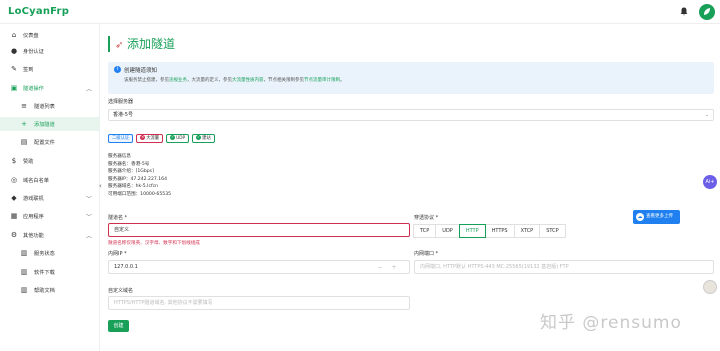 The height and width of the screenshot is (351, 720). What do you see at coordinates (50, 235) in the screenshot?
I see `sidebar-item-other: ⚙ 其他功能 ︿` at bounding box center [50, 235].